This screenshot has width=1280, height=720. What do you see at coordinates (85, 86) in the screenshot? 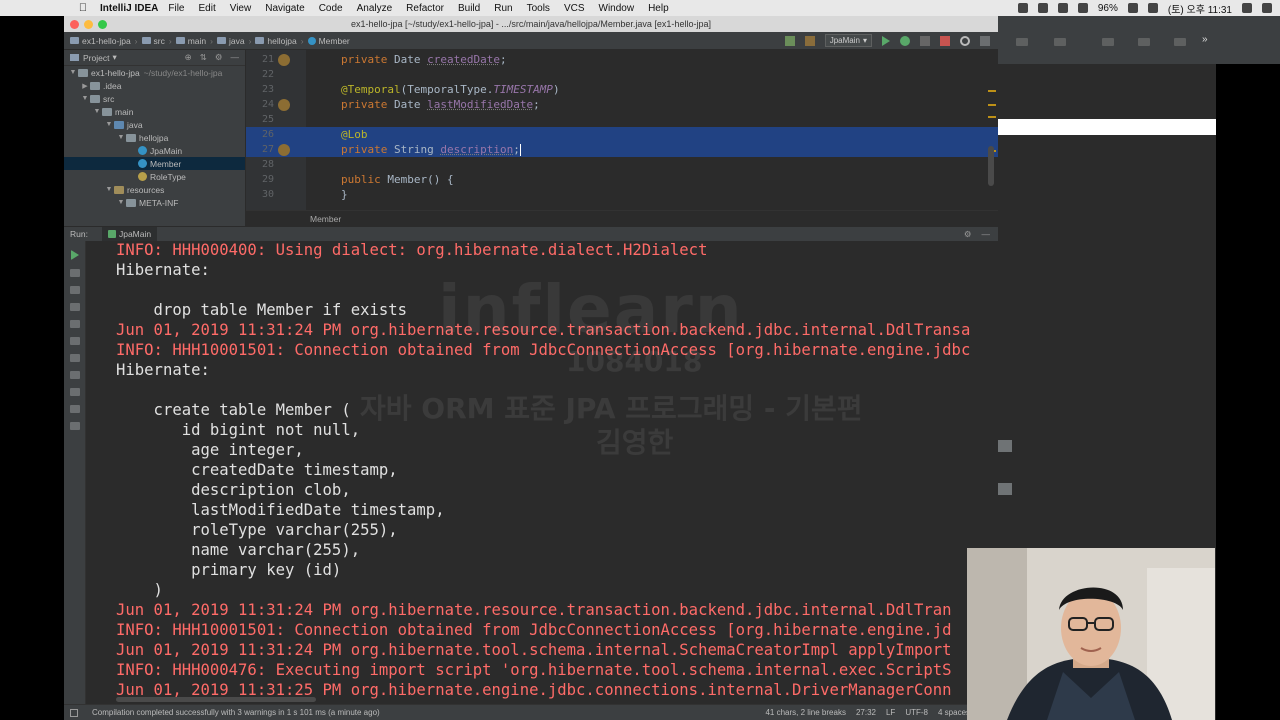
I see `collapsed-arrow-icon: ▶` at bounding box center [85, 86].